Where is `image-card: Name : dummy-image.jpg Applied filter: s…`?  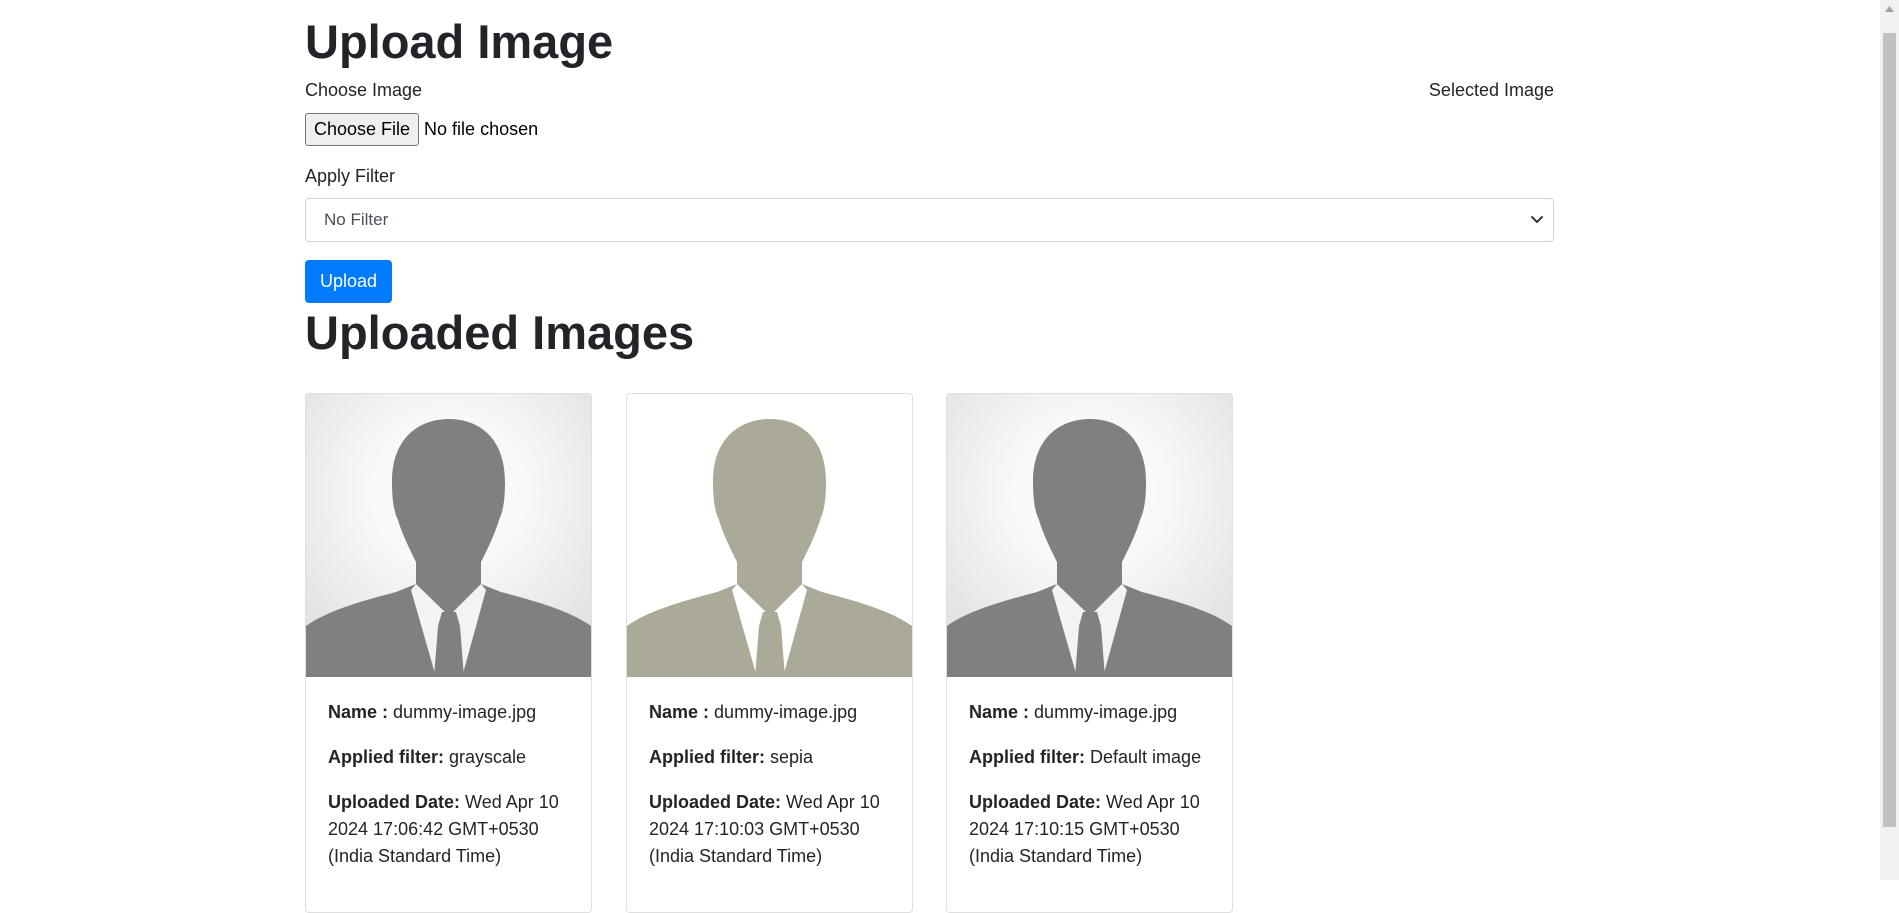 image-card: Name : dummy-image.jpg Applied filter: s… is located at coordinates (769, 653).